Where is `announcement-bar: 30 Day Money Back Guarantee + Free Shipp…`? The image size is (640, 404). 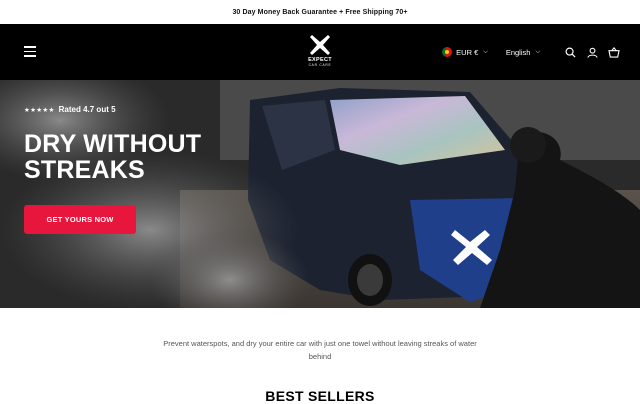 announcement-bar: 30 Day Money Back Guarantee + Free Shipp… is located at coordinates (320, 12).